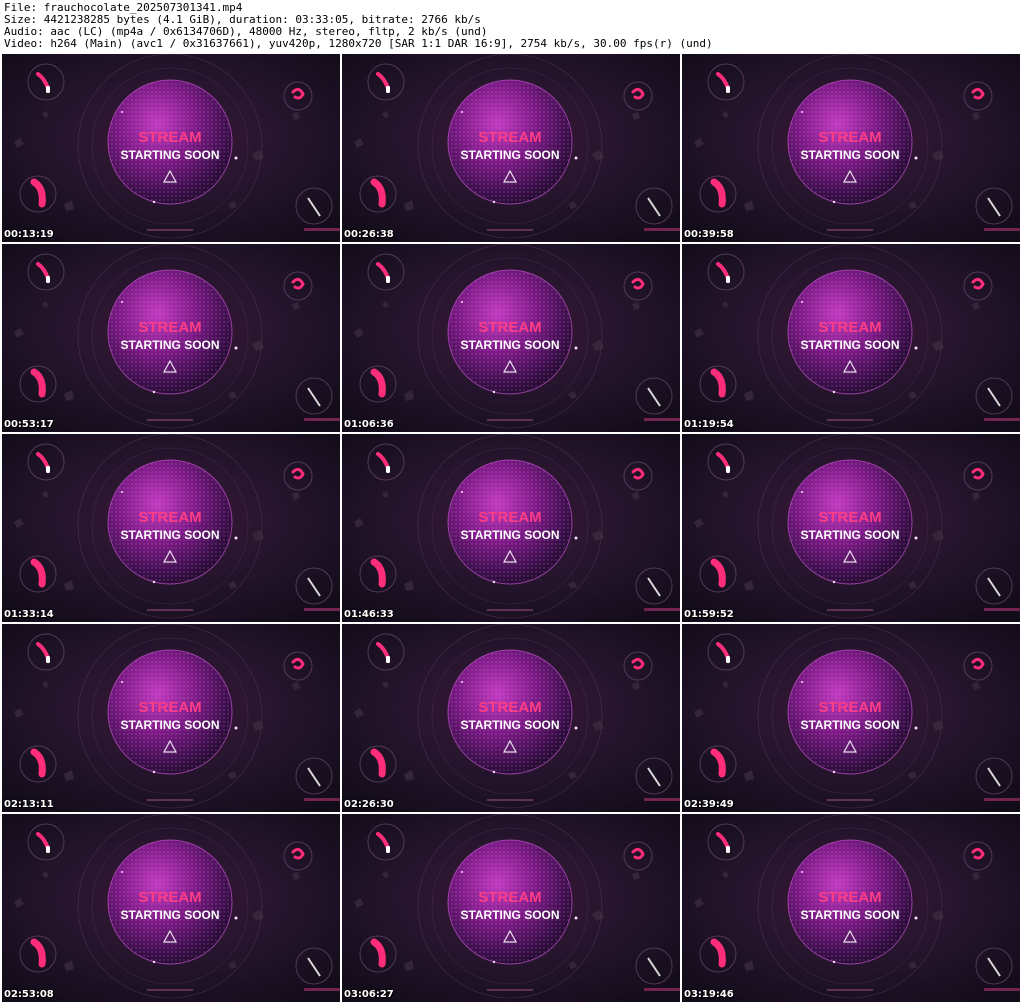 The height and width of the screenshot is (1003, 1024). I want to click on thumbnail-timestamp: 01:33:14, so click(29, 614).